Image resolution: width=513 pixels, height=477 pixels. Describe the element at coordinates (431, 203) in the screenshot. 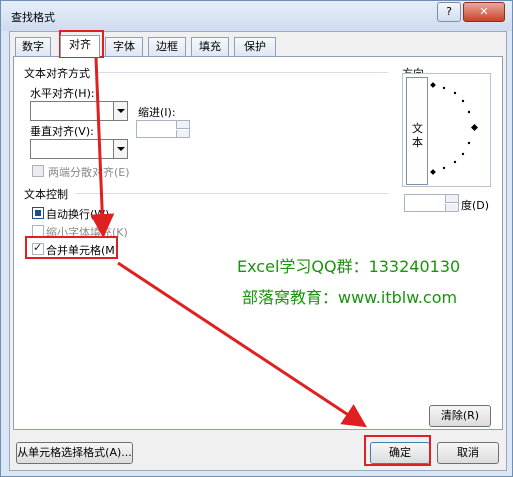

I see `degree-stepper` at that location.